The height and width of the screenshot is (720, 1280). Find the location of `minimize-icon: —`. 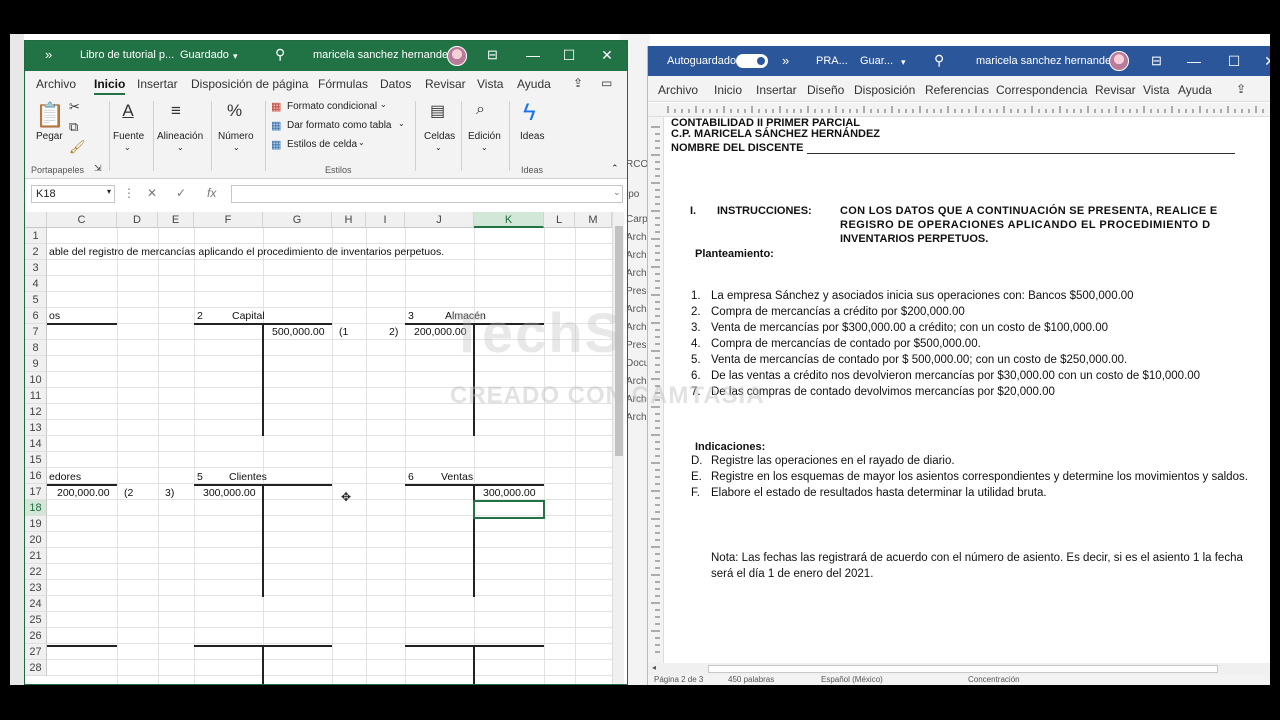

minimize-icon: — is located at coordinates (533, 55).